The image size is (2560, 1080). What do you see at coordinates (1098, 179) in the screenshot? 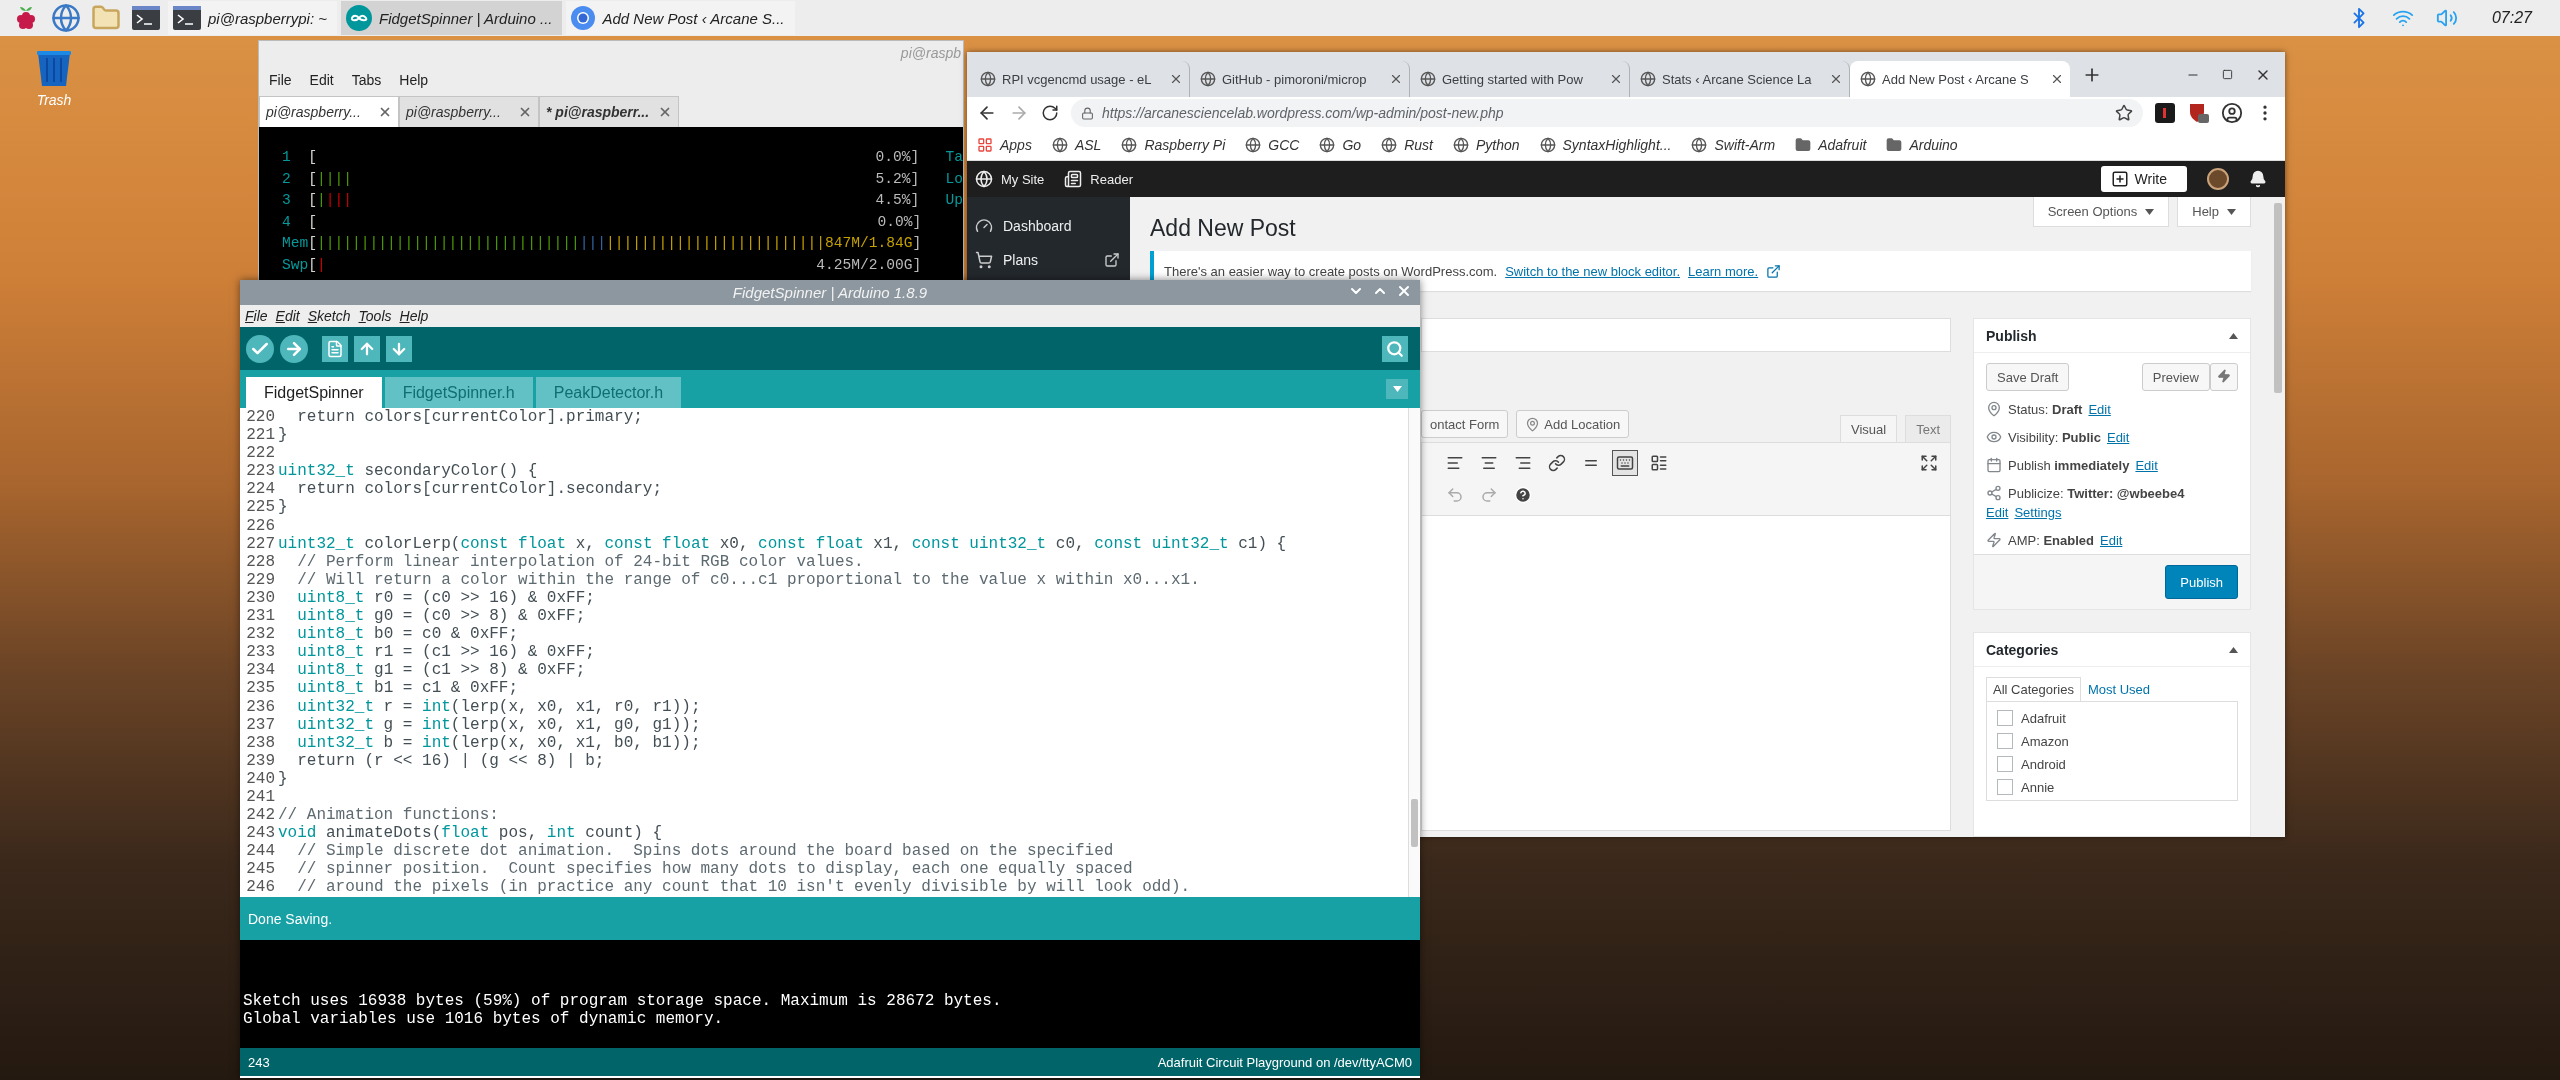
I see `admin-bar-link: Reader` at bounding box center [1098, 179].